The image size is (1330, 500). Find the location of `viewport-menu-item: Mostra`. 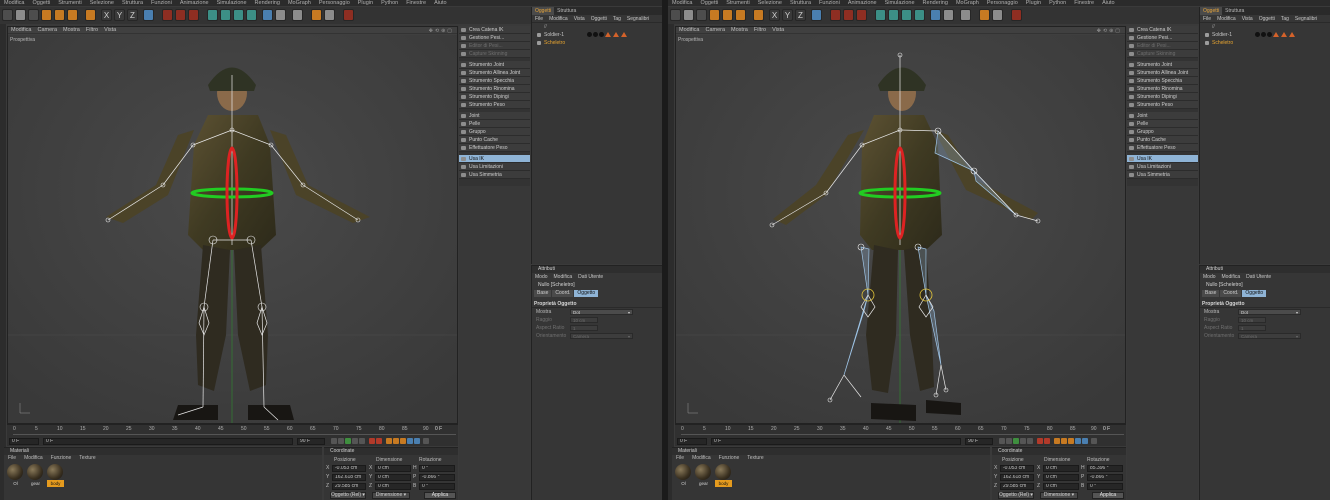

viewport-menu-item: Mostra is located at coordinates (71, 30).